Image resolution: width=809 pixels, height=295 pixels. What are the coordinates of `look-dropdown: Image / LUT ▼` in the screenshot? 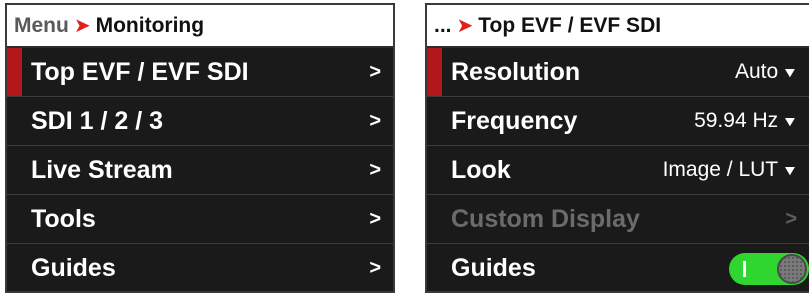 It's located at (730, 170).